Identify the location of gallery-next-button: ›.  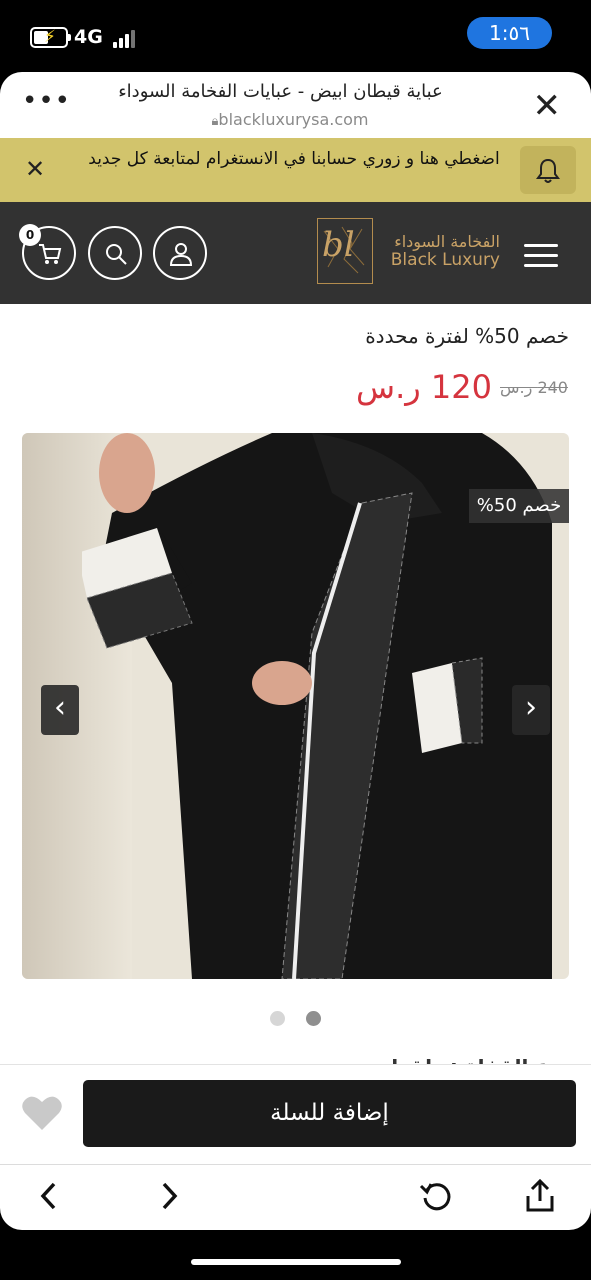
(531, 710).